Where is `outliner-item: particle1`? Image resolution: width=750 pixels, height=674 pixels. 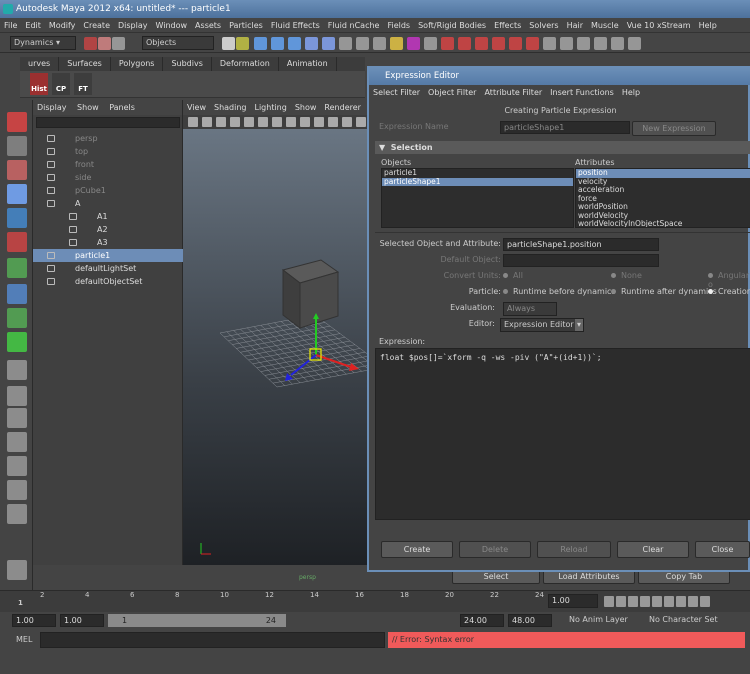 outliner-item: particle1 is located at coordinates (108, 255).